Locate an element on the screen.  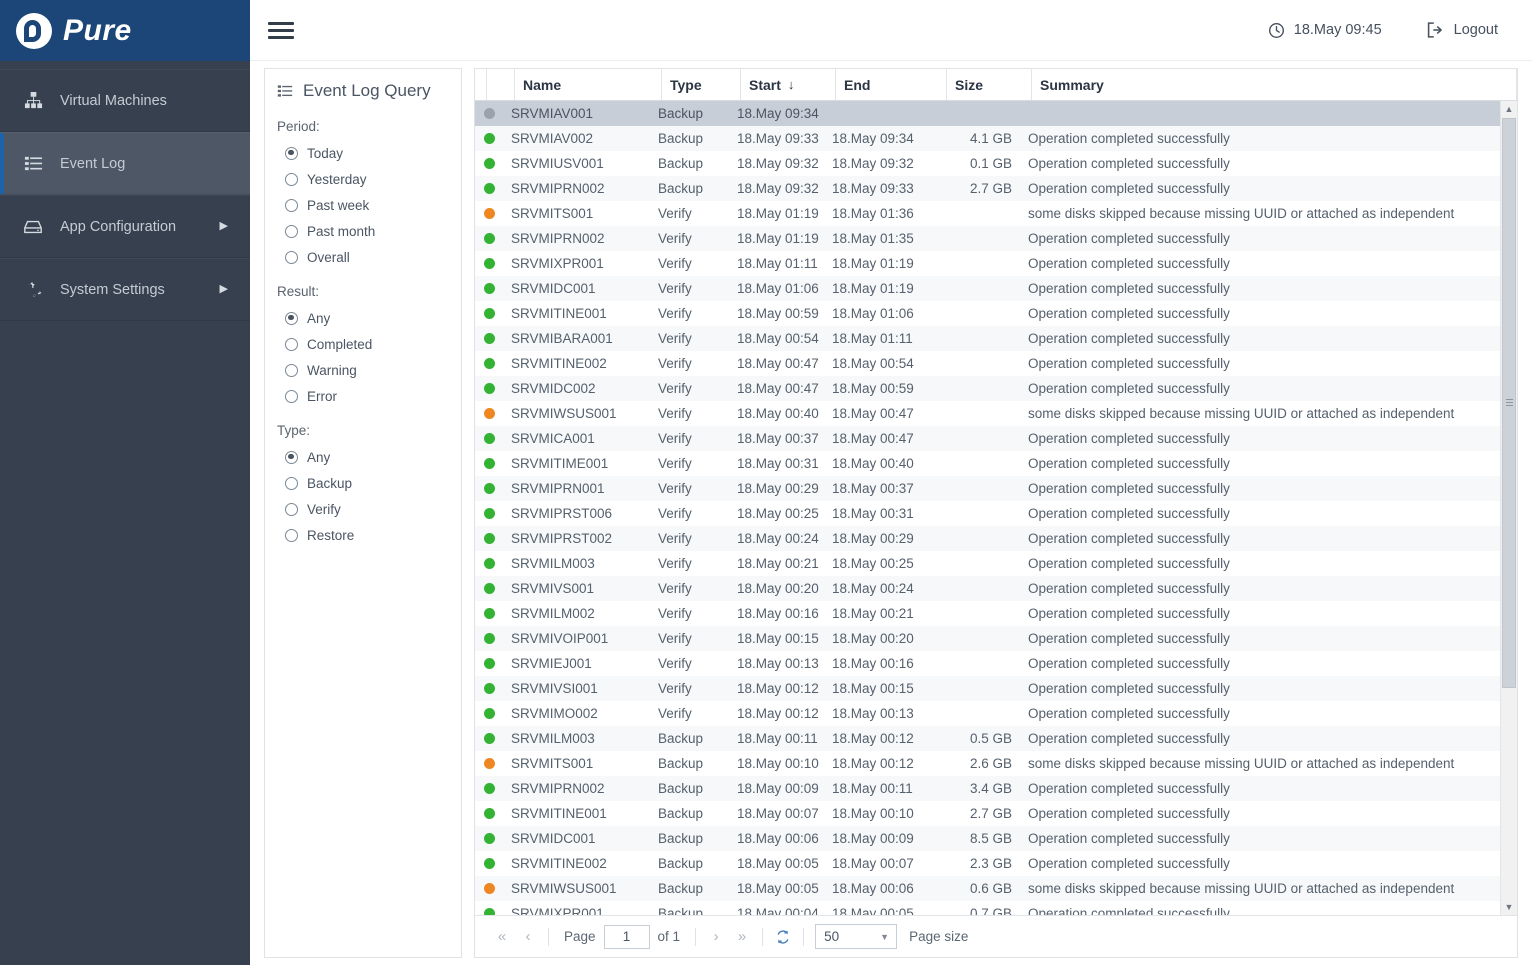
radio-period-past-month: Past month is located at coordinates (369, 231).